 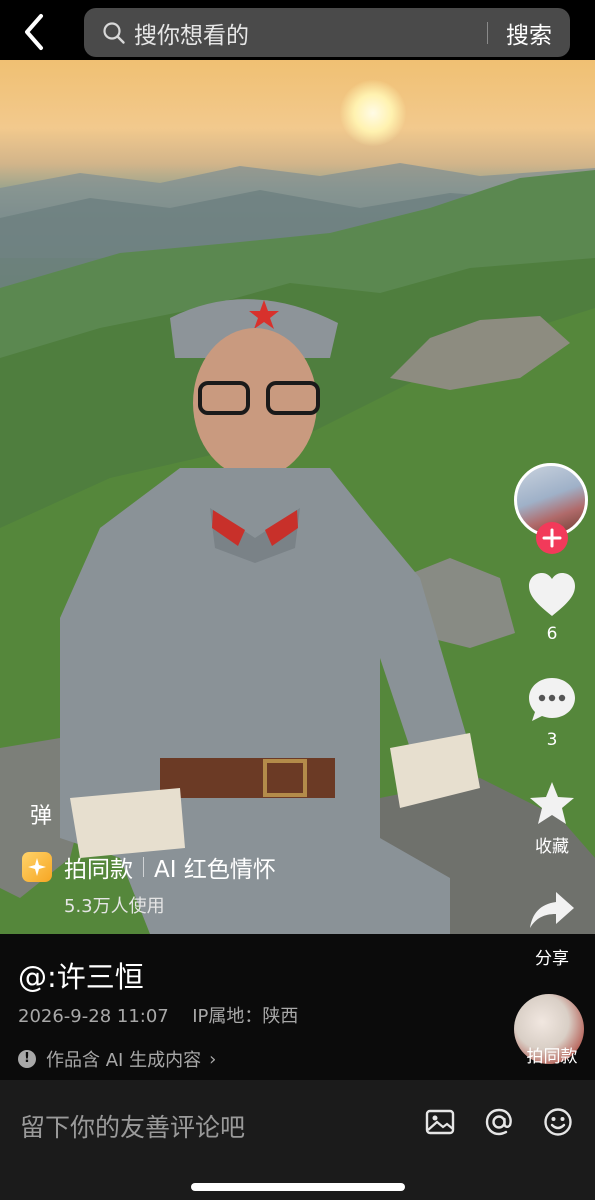 I want to click on plus-icon, so click(x=552, y=538).